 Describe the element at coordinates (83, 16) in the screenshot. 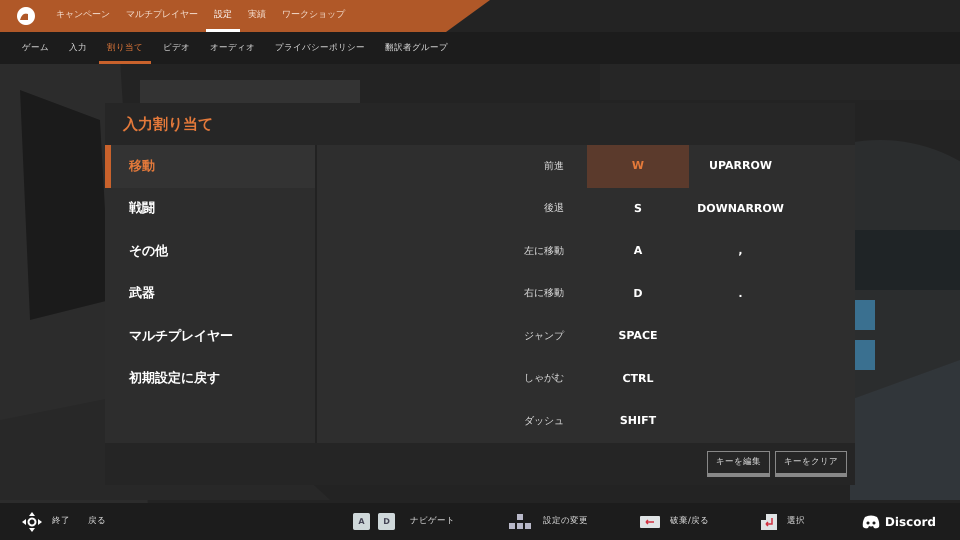

I see `nav-tab: キャンペーン` at that location.